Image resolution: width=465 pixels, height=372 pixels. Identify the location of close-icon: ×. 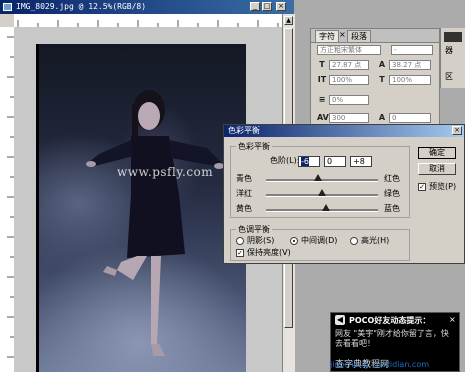
(281, 6).